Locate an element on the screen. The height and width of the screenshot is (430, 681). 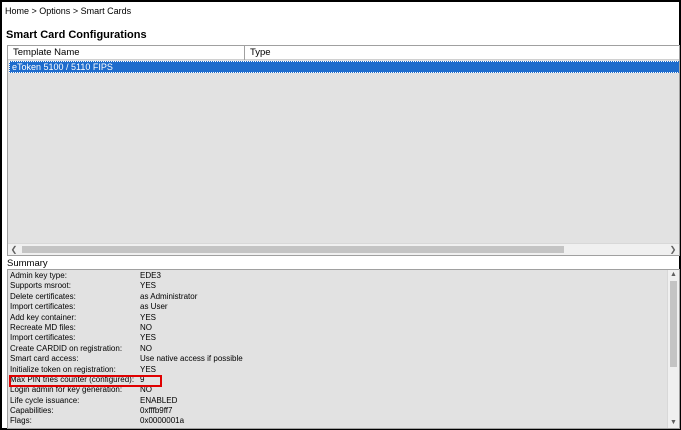
summary-row: Capabilities: 0xfffb9ff7 is located at coordinates (338, 411).